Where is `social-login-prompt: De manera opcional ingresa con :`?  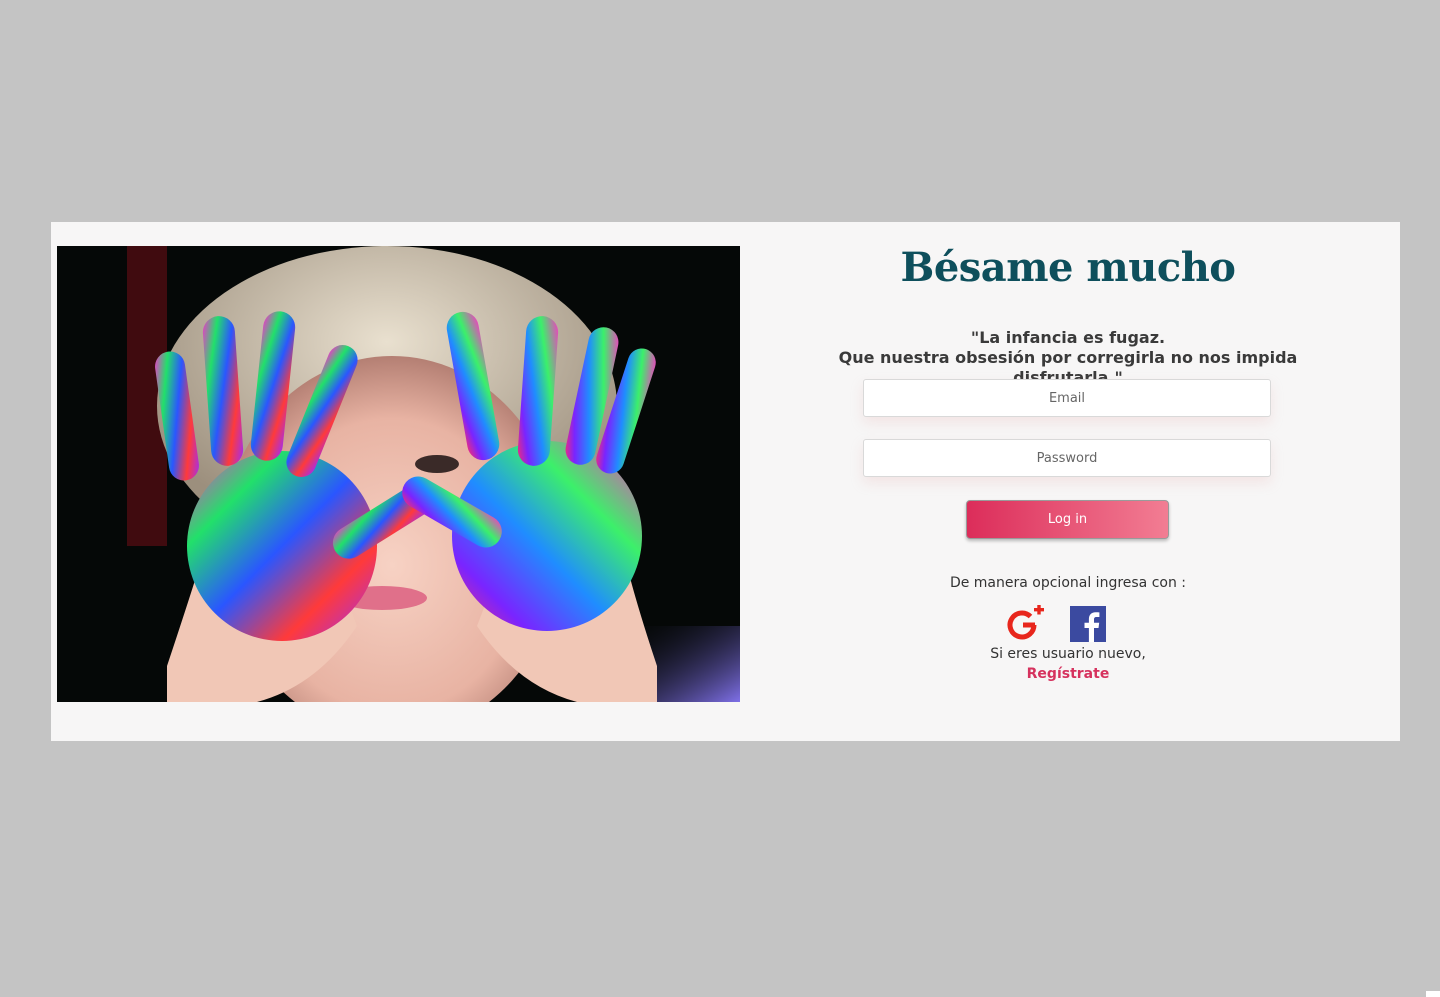 social-login-prompt: De manera opcional ingresa con : is located at coordinates (1068, 583).